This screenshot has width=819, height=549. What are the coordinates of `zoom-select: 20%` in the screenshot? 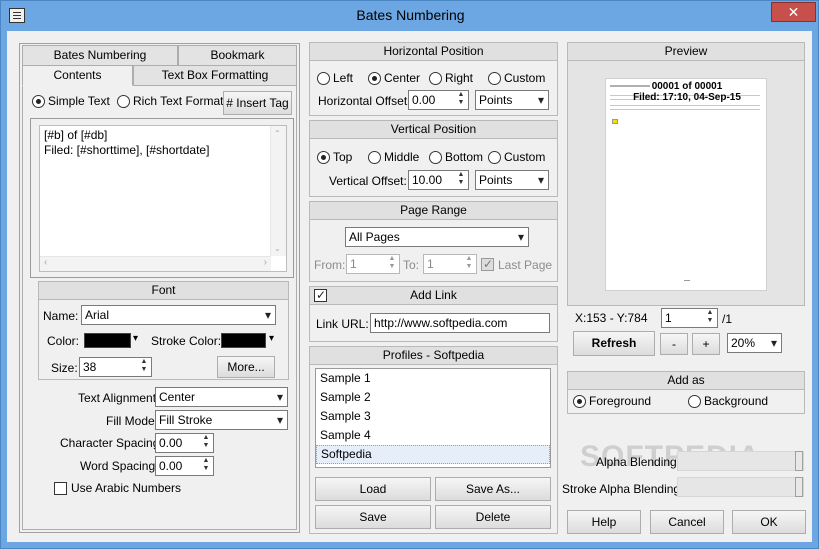 It's located at (754, 343).